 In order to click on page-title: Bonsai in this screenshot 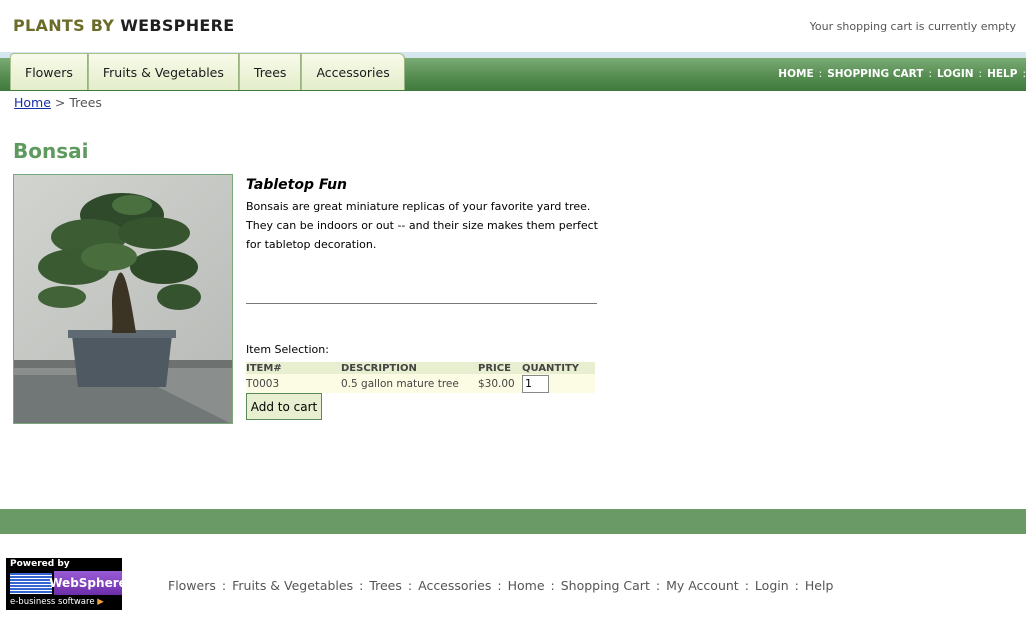, I will do `click(51, 151)`.